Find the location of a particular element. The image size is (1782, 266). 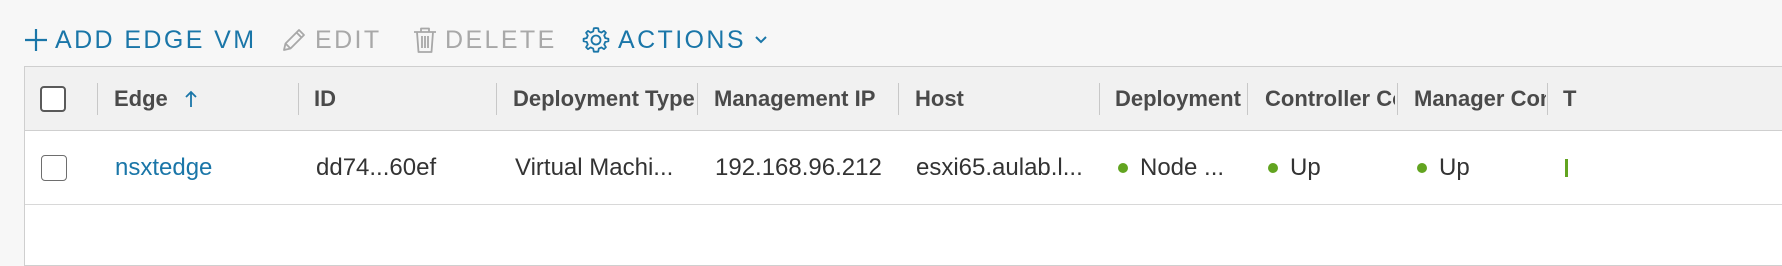

column-header-deployment-type-label: Deployment Type is located at coordinates (604, 98).